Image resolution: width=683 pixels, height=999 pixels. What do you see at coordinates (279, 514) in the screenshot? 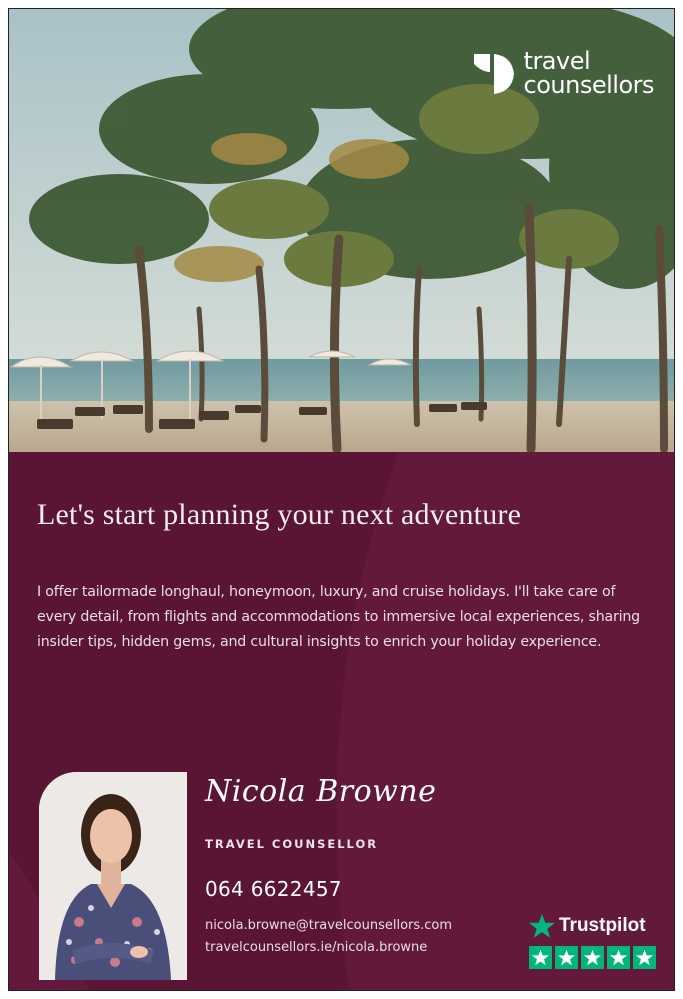
I see `page-headline: Let's start planning your next adventure` at bounding box center [279, 514].